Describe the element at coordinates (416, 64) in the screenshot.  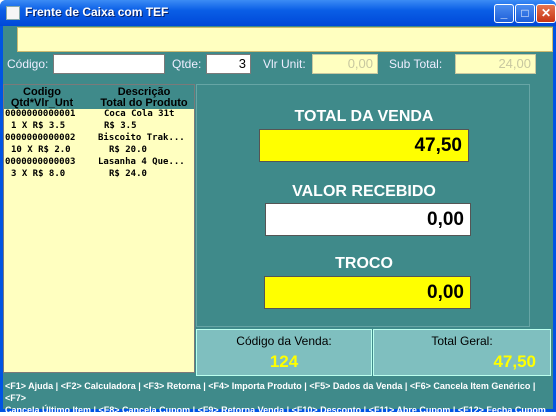
I see `sub-total-label: Sub Total:` at that location.